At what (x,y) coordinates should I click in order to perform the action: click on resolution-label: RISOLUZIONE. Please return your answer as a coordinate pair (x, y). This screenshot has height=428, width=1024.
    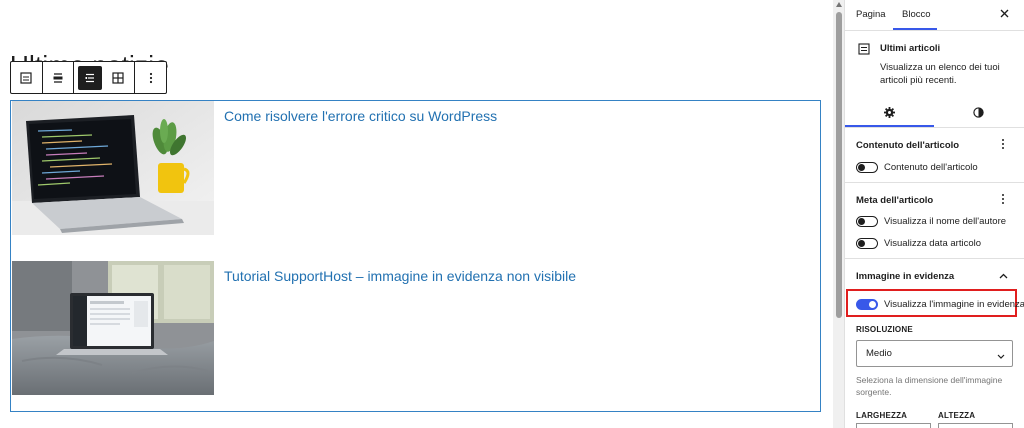
    Looking at the image, I should click on (884, 329).